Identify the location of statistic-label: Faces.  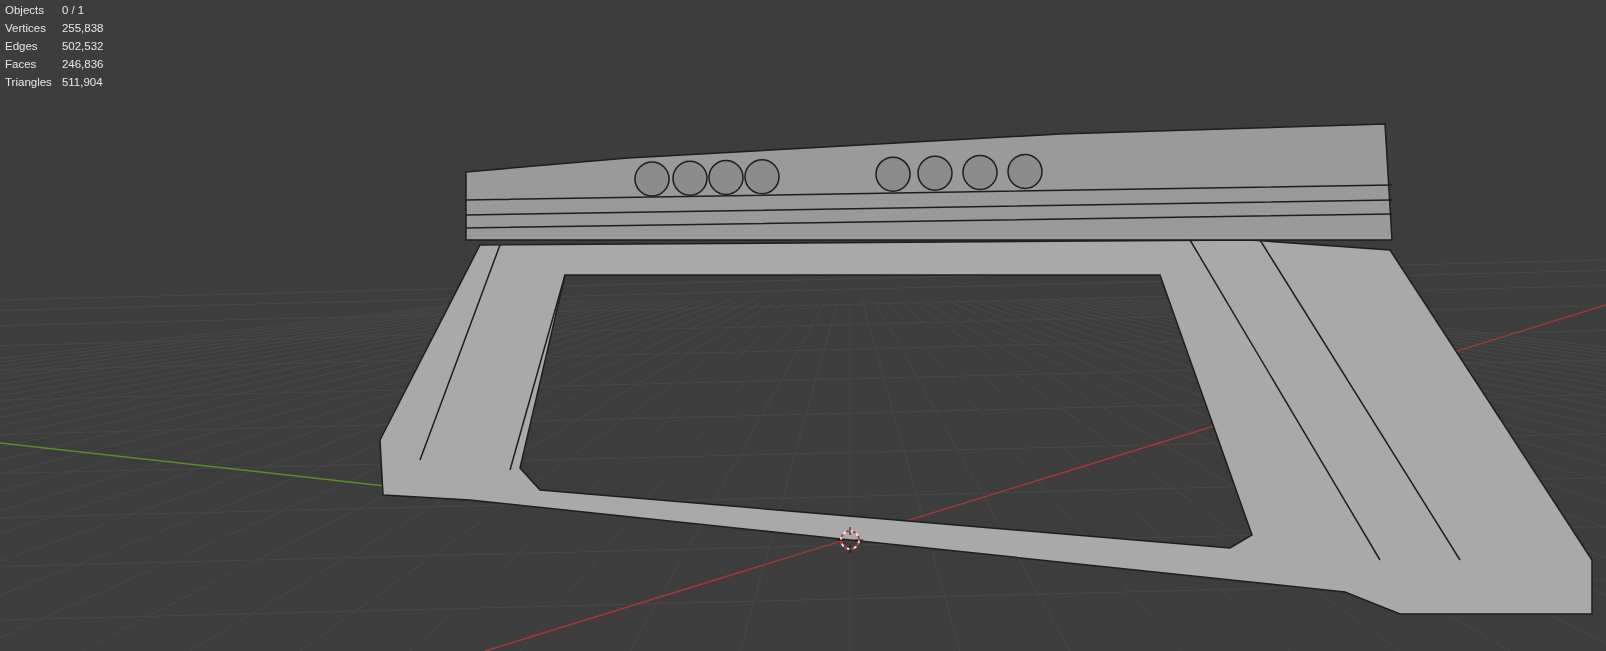
(21, 64).